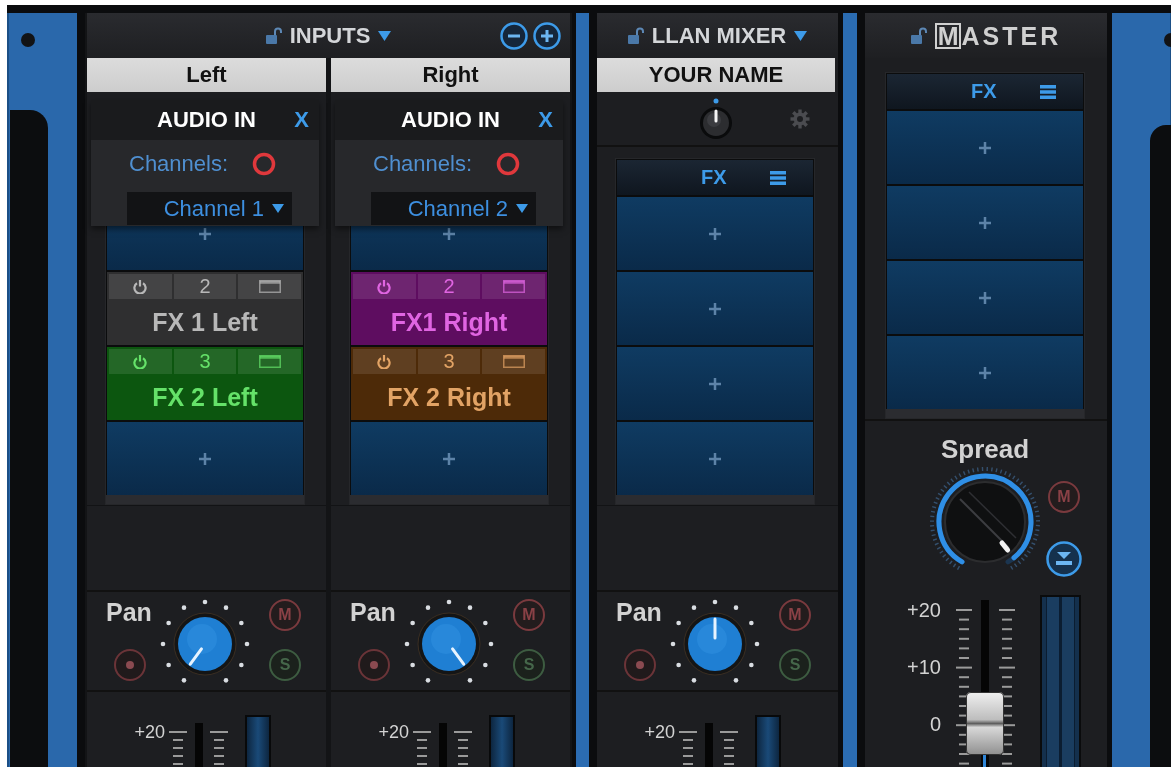 Image resolution: width=1171 pixels, height=770 pixels. What do you see at coordinates (340, 35) in the screenshot?
I see `inputs-menu-button: INPUTS` at bounding box center [340, 35].